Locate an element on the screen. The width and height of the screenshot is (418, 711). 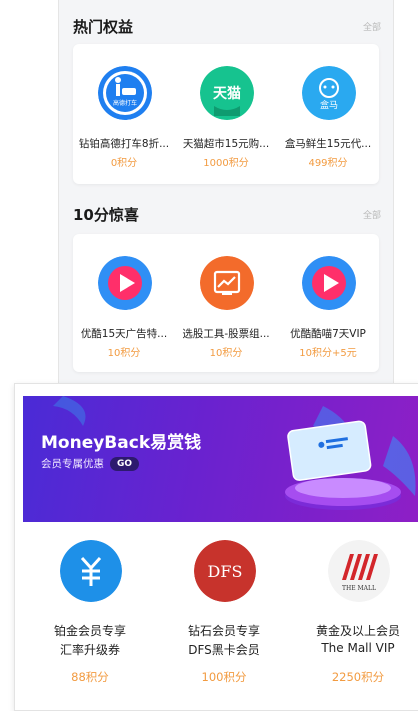
tmall-icon-text: 天猫 is located at coordinates (227, 93).